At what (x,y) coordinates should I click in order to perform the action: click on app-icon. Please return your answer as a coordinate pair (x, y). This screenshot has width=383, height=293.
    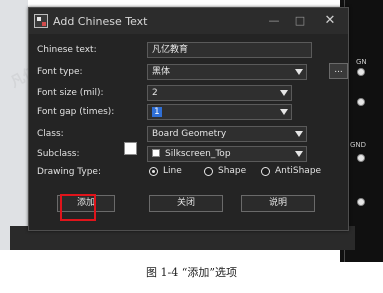
    Looking at the image, I should click on (41, 21).